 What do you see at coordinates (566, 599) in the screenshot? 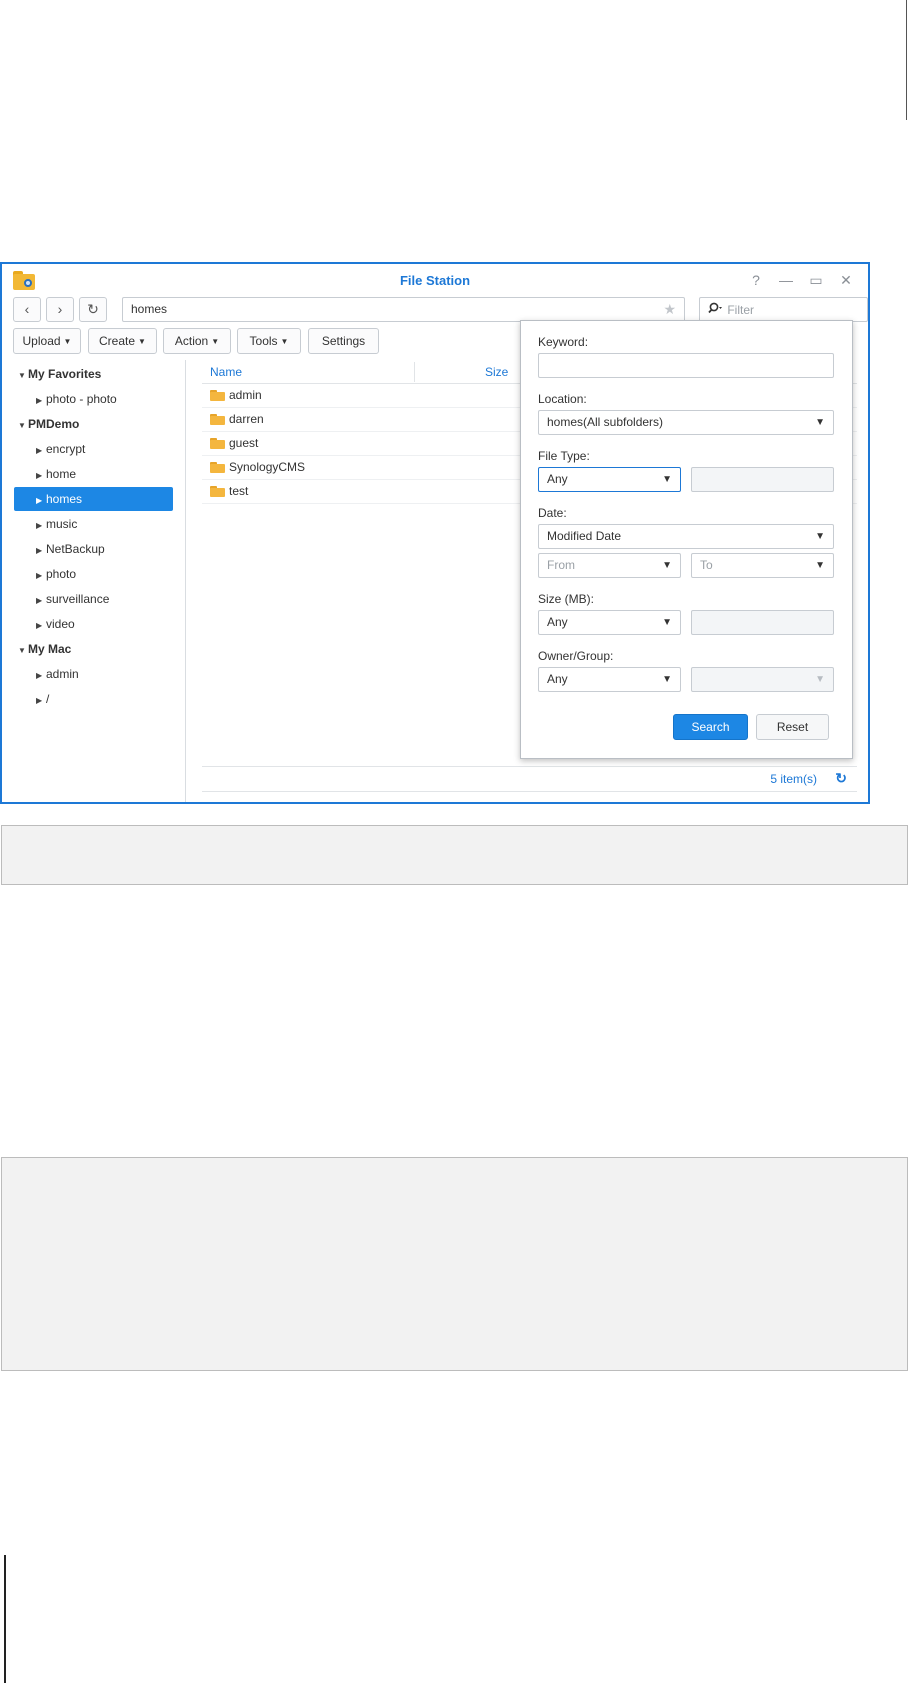
I see `size-label: Size (MB):` at bounding box center [566, 599].